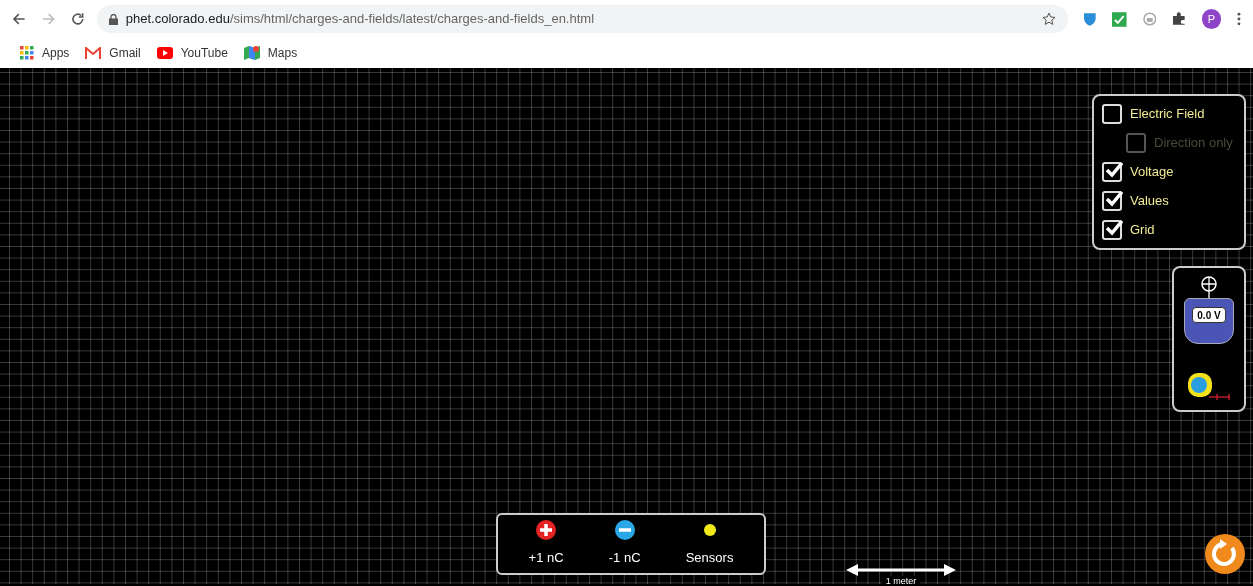 This screenshot has width=1253, height=586. I want to click on bookmark-link: Maps, so click(270, 53).